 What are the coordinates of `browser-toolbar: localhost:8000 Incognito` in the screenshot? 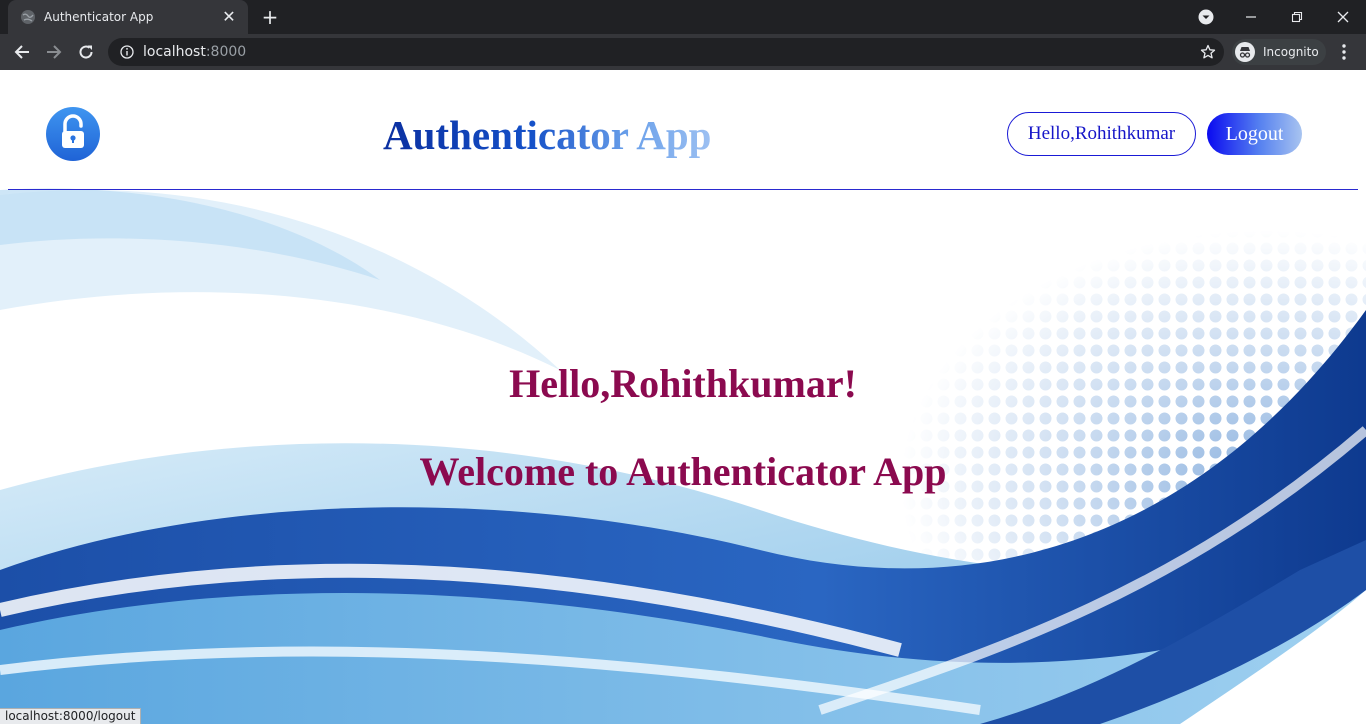 It's located at (683, 52).